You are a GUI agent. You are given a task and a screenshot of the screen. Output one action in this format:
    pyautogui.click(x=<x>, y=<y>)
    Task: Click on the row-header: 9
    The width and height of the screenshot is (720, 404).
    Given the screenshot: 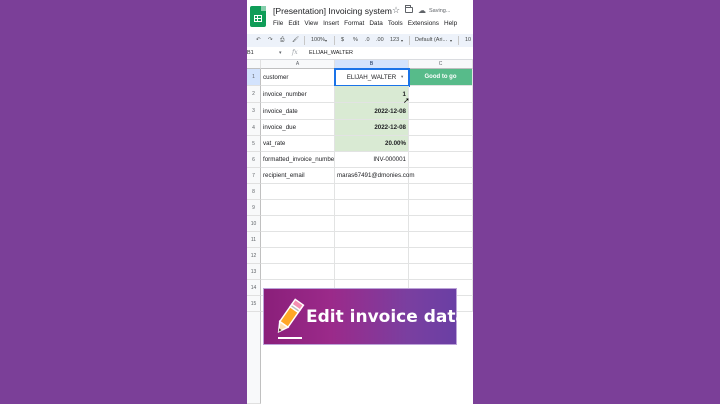 What is the action you would take?
    pyautogui.click(x=254, y=208)
    